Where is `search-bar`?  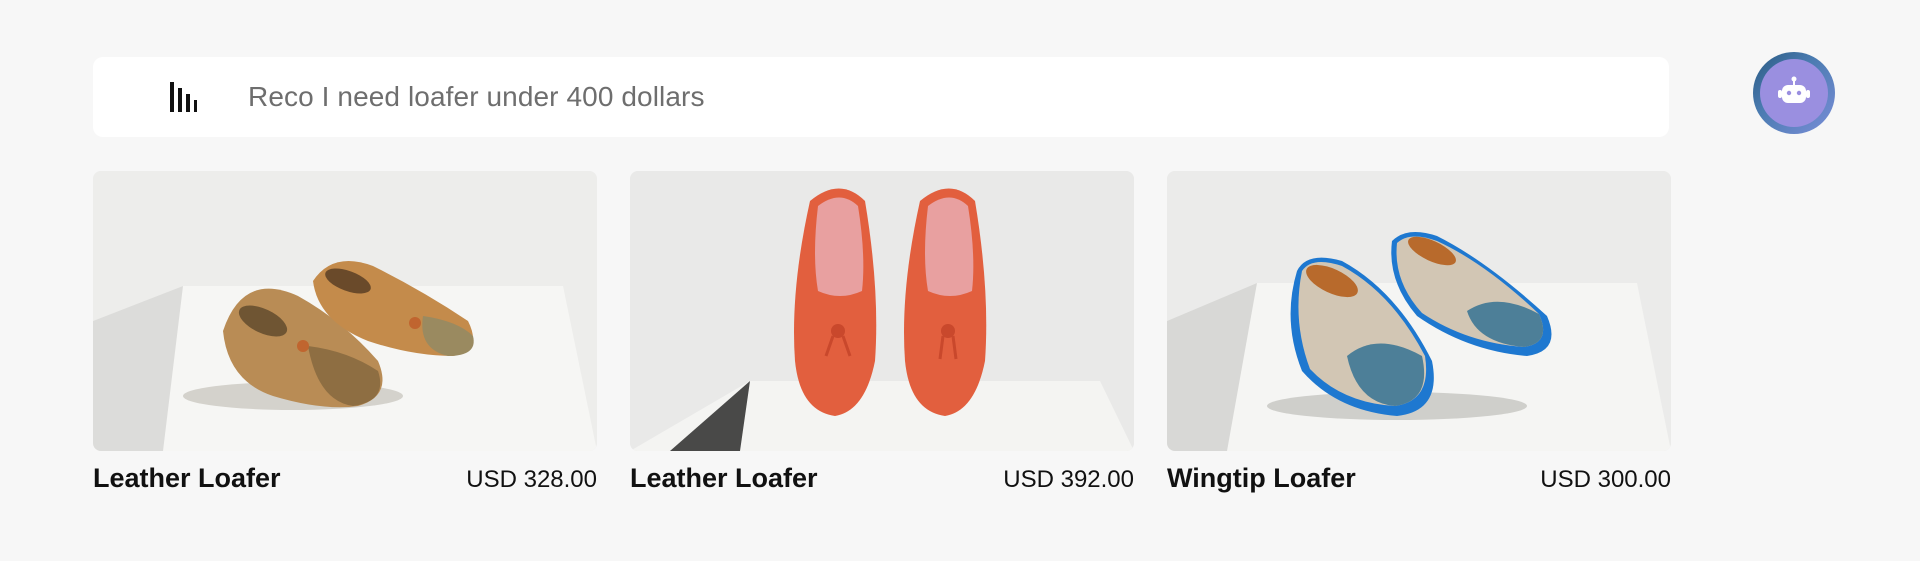 search-bar is located at coordinates (881, 97).